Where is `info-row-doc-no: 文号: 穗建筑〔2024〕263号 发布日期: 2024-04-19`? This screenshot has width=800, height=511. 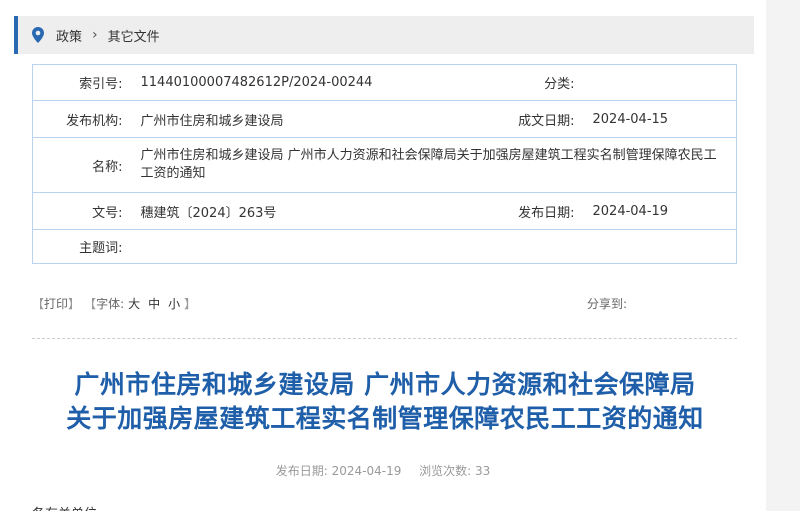 info-row-doc-no: 文号: 穗建筑〔2024〕263号 发布日期: 2024-04-19 is located at coordinates (384, 211).